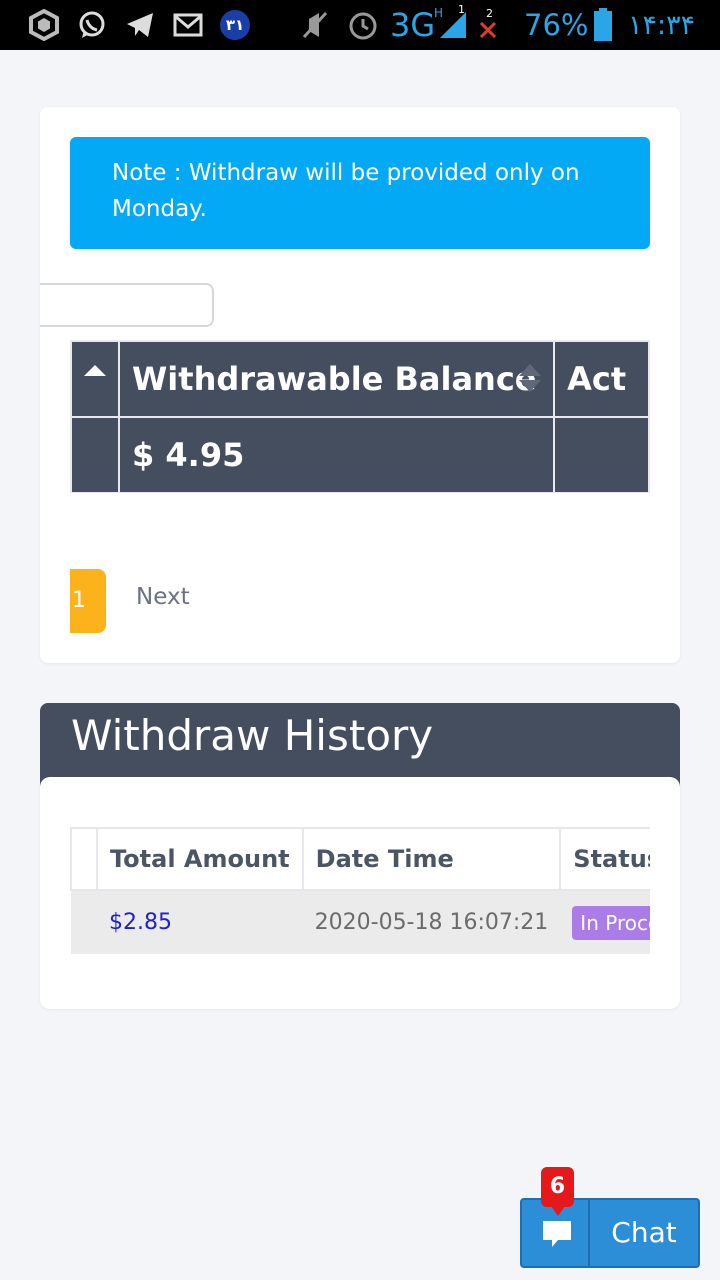  I want to click on action-header: Act, so click(601, 379).